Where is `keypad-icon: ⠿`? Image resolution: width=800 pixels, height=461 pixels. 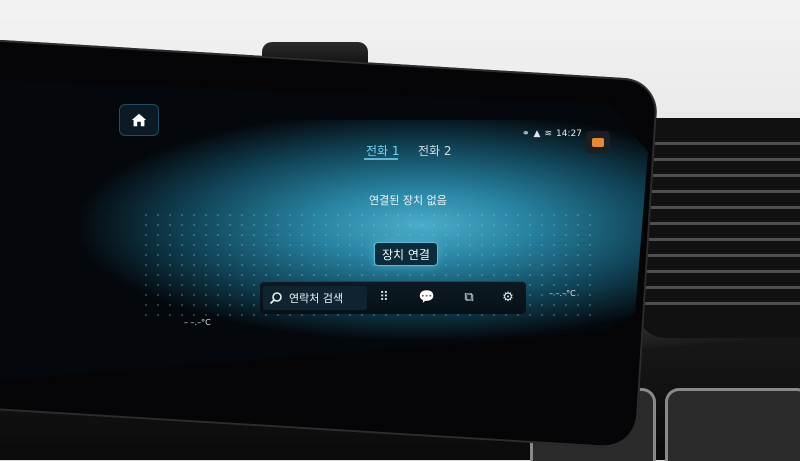
keypad-icon: ⠿ is located at coordinates (384, 297).